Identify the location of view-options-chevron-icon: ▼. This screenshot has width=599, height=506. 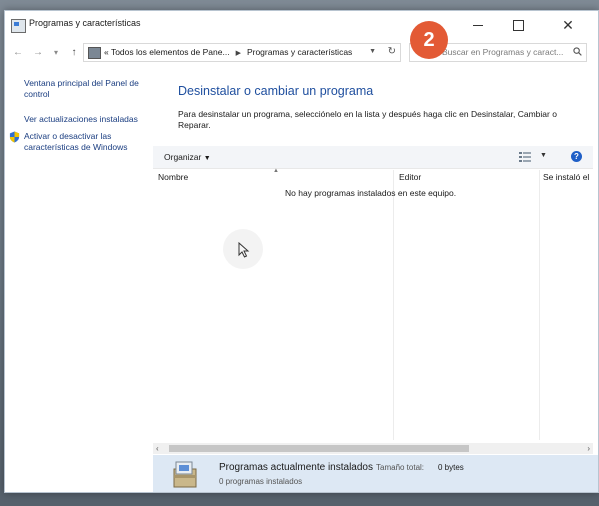
(543, 155).